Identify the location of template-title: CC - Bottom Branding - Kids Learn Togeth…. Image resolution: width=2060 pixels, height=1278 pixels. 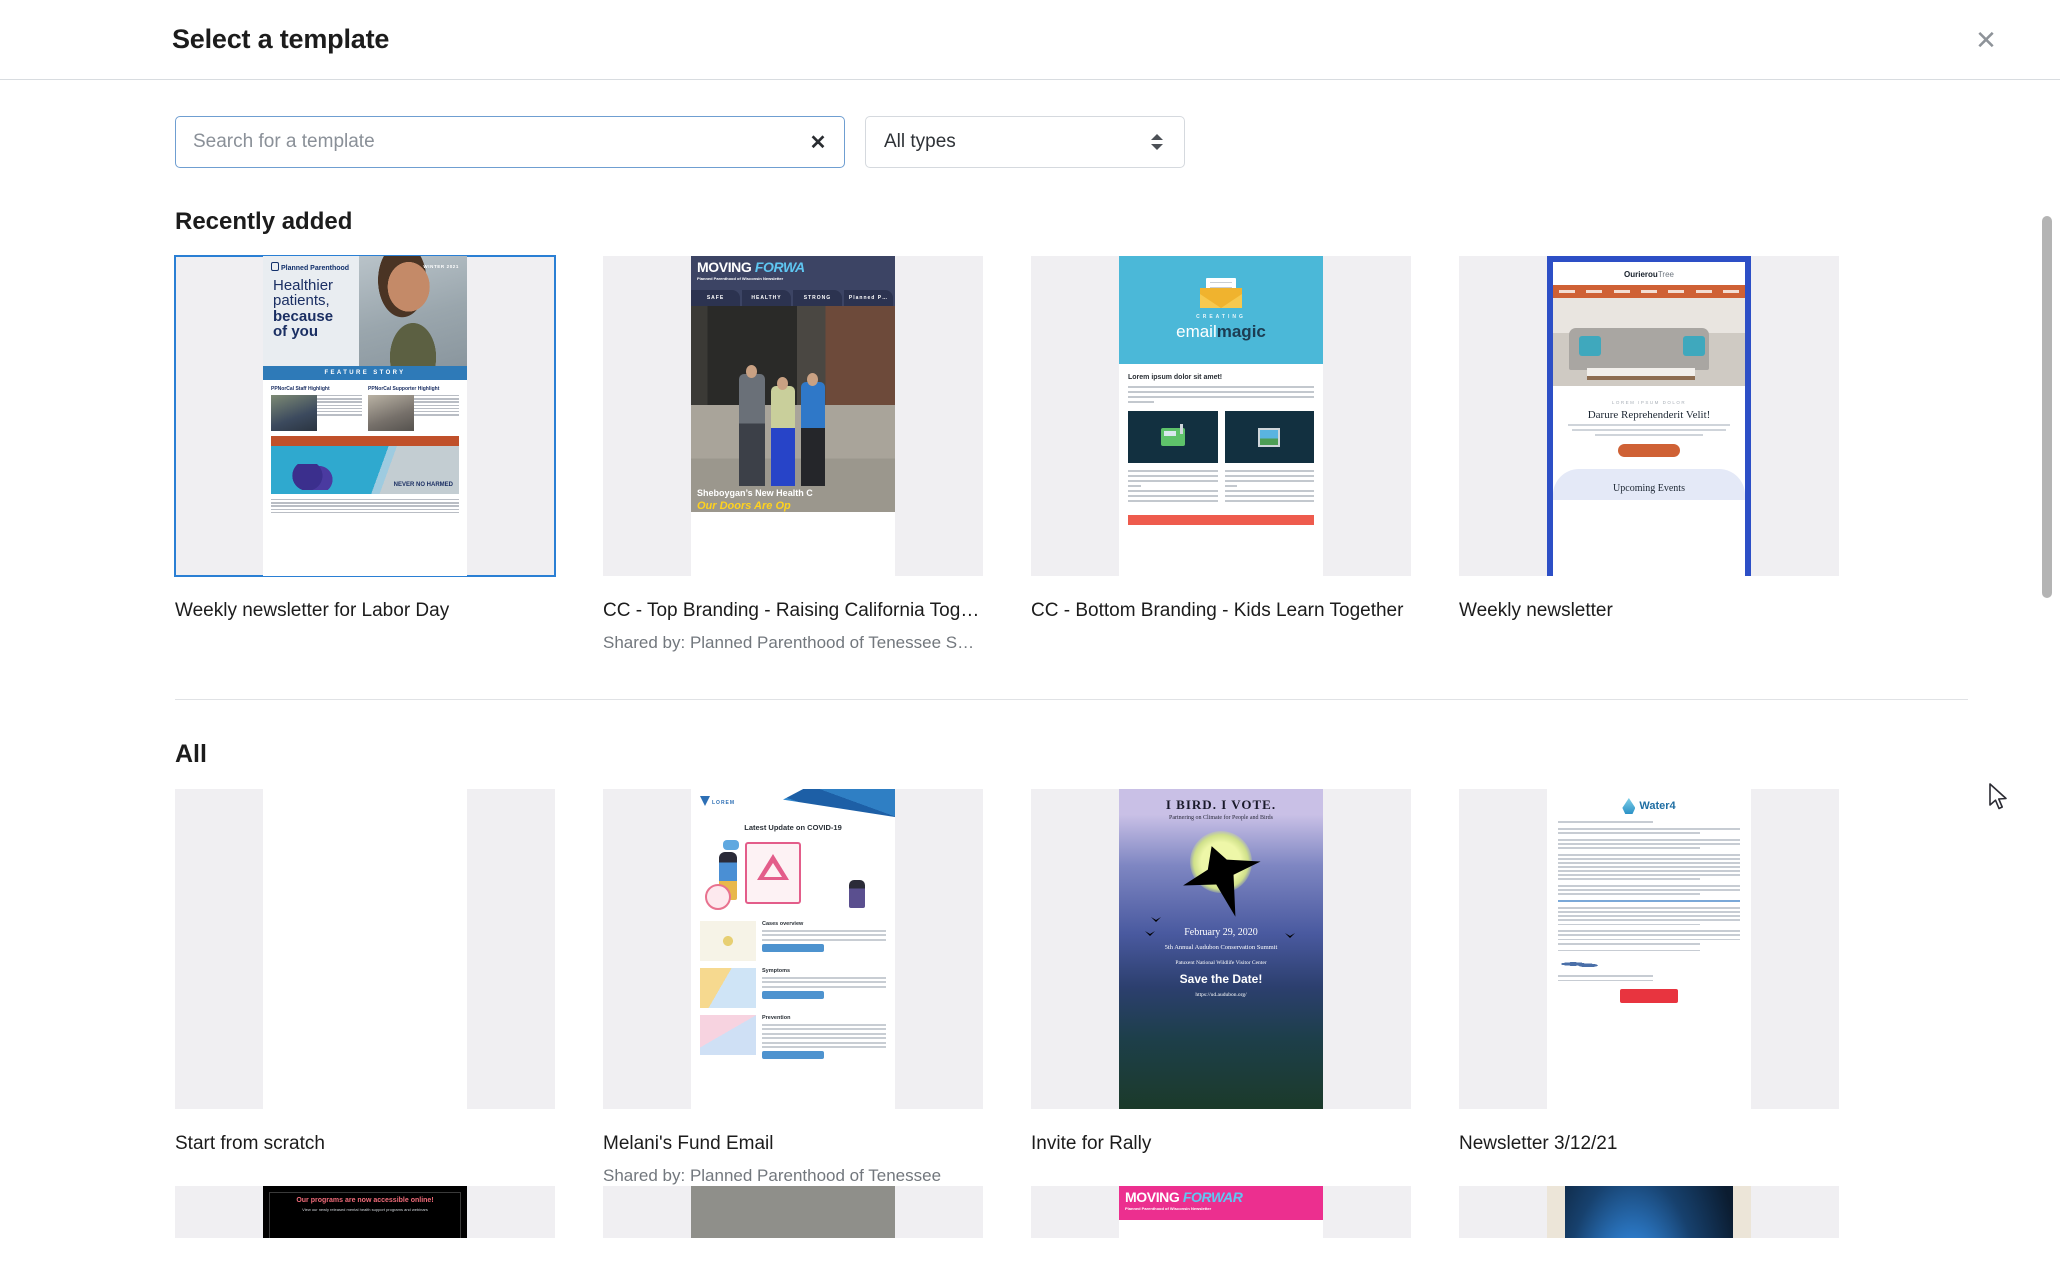
(1221, 611).